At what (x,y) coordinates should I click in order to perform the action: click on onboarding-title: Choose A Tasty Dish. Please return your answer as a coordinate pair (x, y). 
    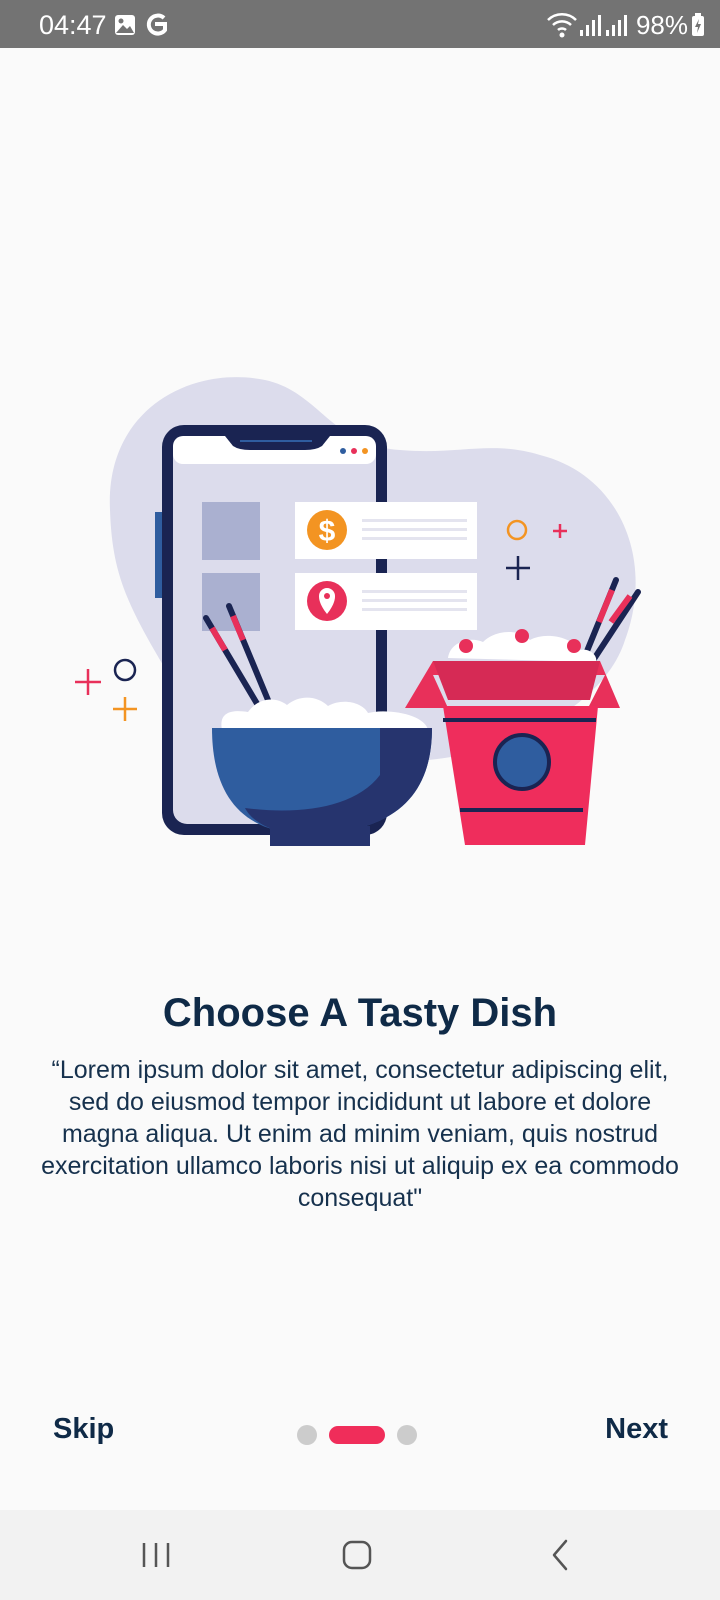
    Looking at the image, I should click on (360, 1013).